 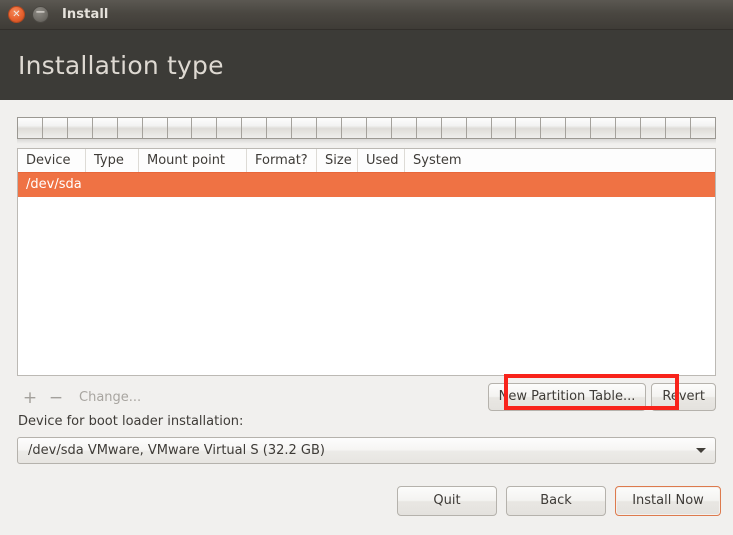 What do you see at coordinates (668, 501) in the screenshot?
I see `install-now-button: Install Now` at bounding box center [668, 501].